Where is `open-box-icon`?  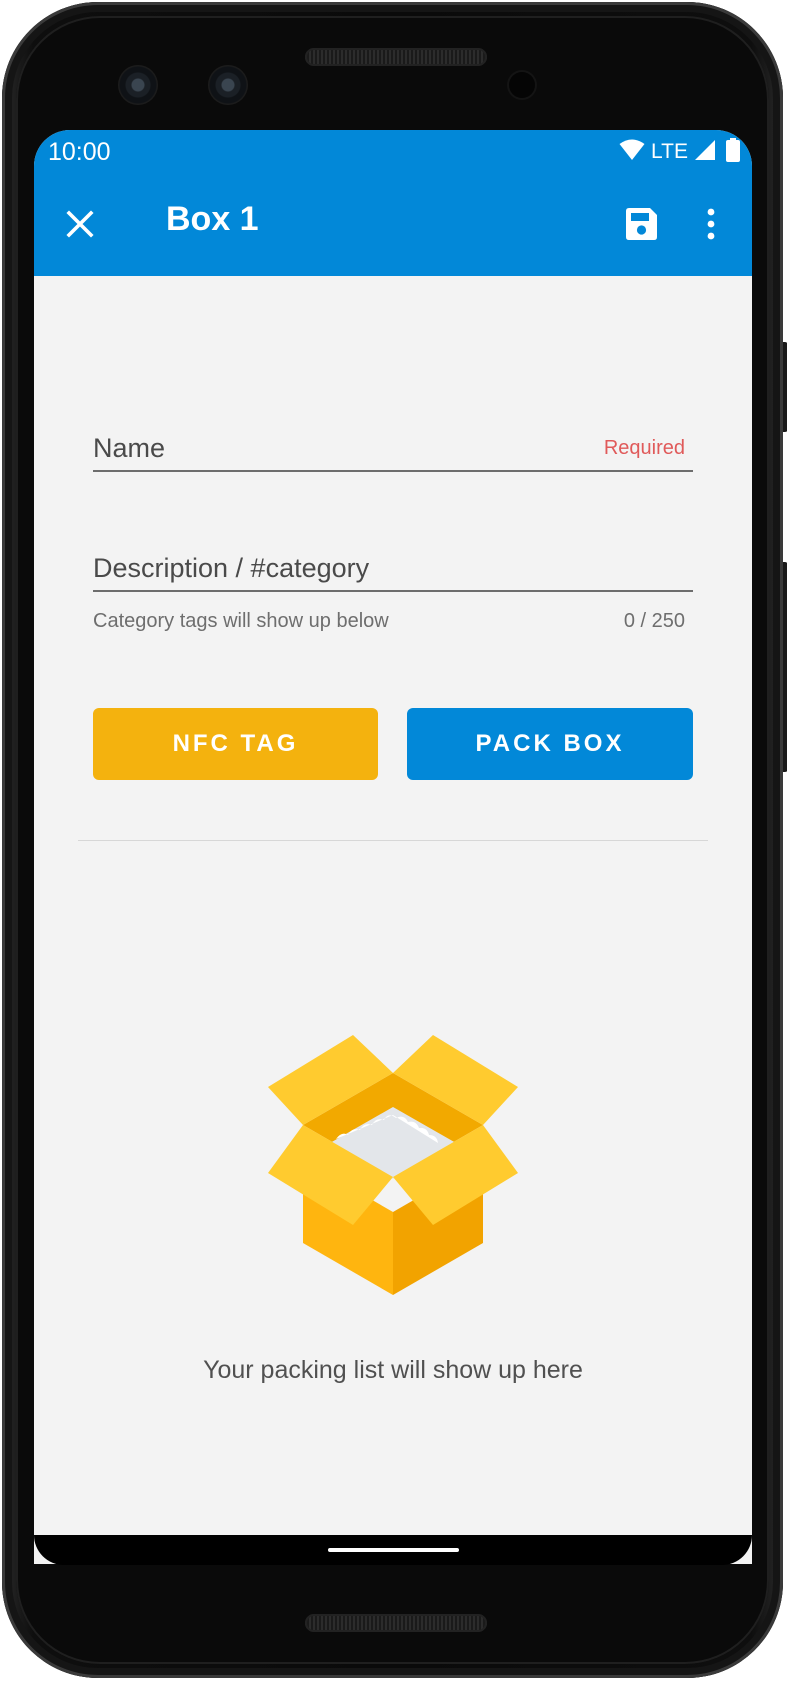
open-box-icon is located at coordinates (393, 1160).